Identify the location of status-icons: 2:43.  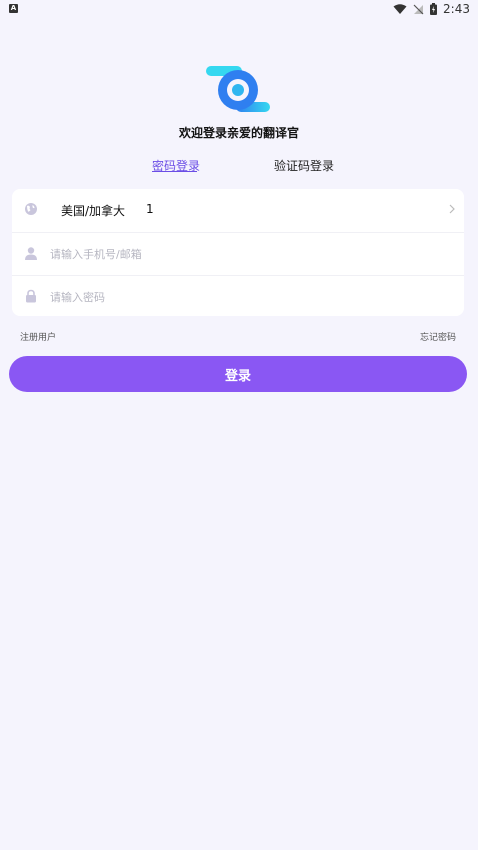
(431, 9).